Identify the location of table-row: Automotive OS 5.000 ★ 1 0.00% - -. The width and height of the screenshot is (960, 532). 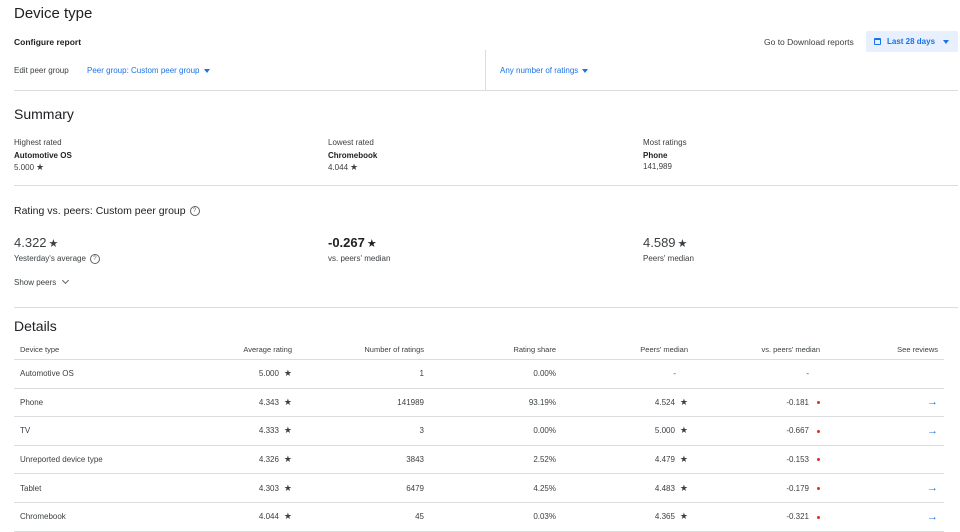
(479, 374).